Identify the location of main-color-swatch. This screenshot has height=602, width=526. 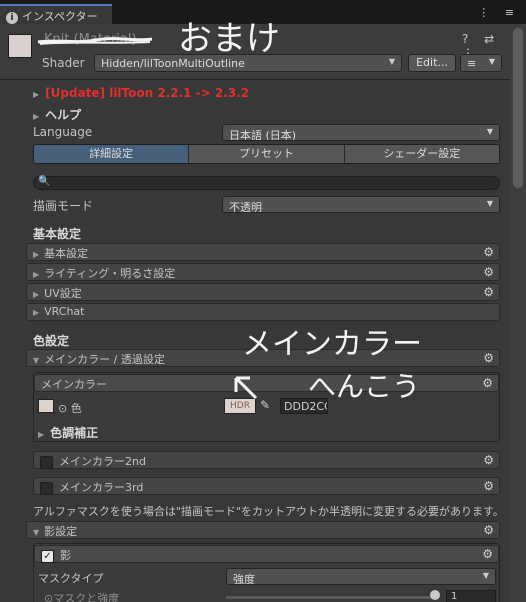
(46, 406).